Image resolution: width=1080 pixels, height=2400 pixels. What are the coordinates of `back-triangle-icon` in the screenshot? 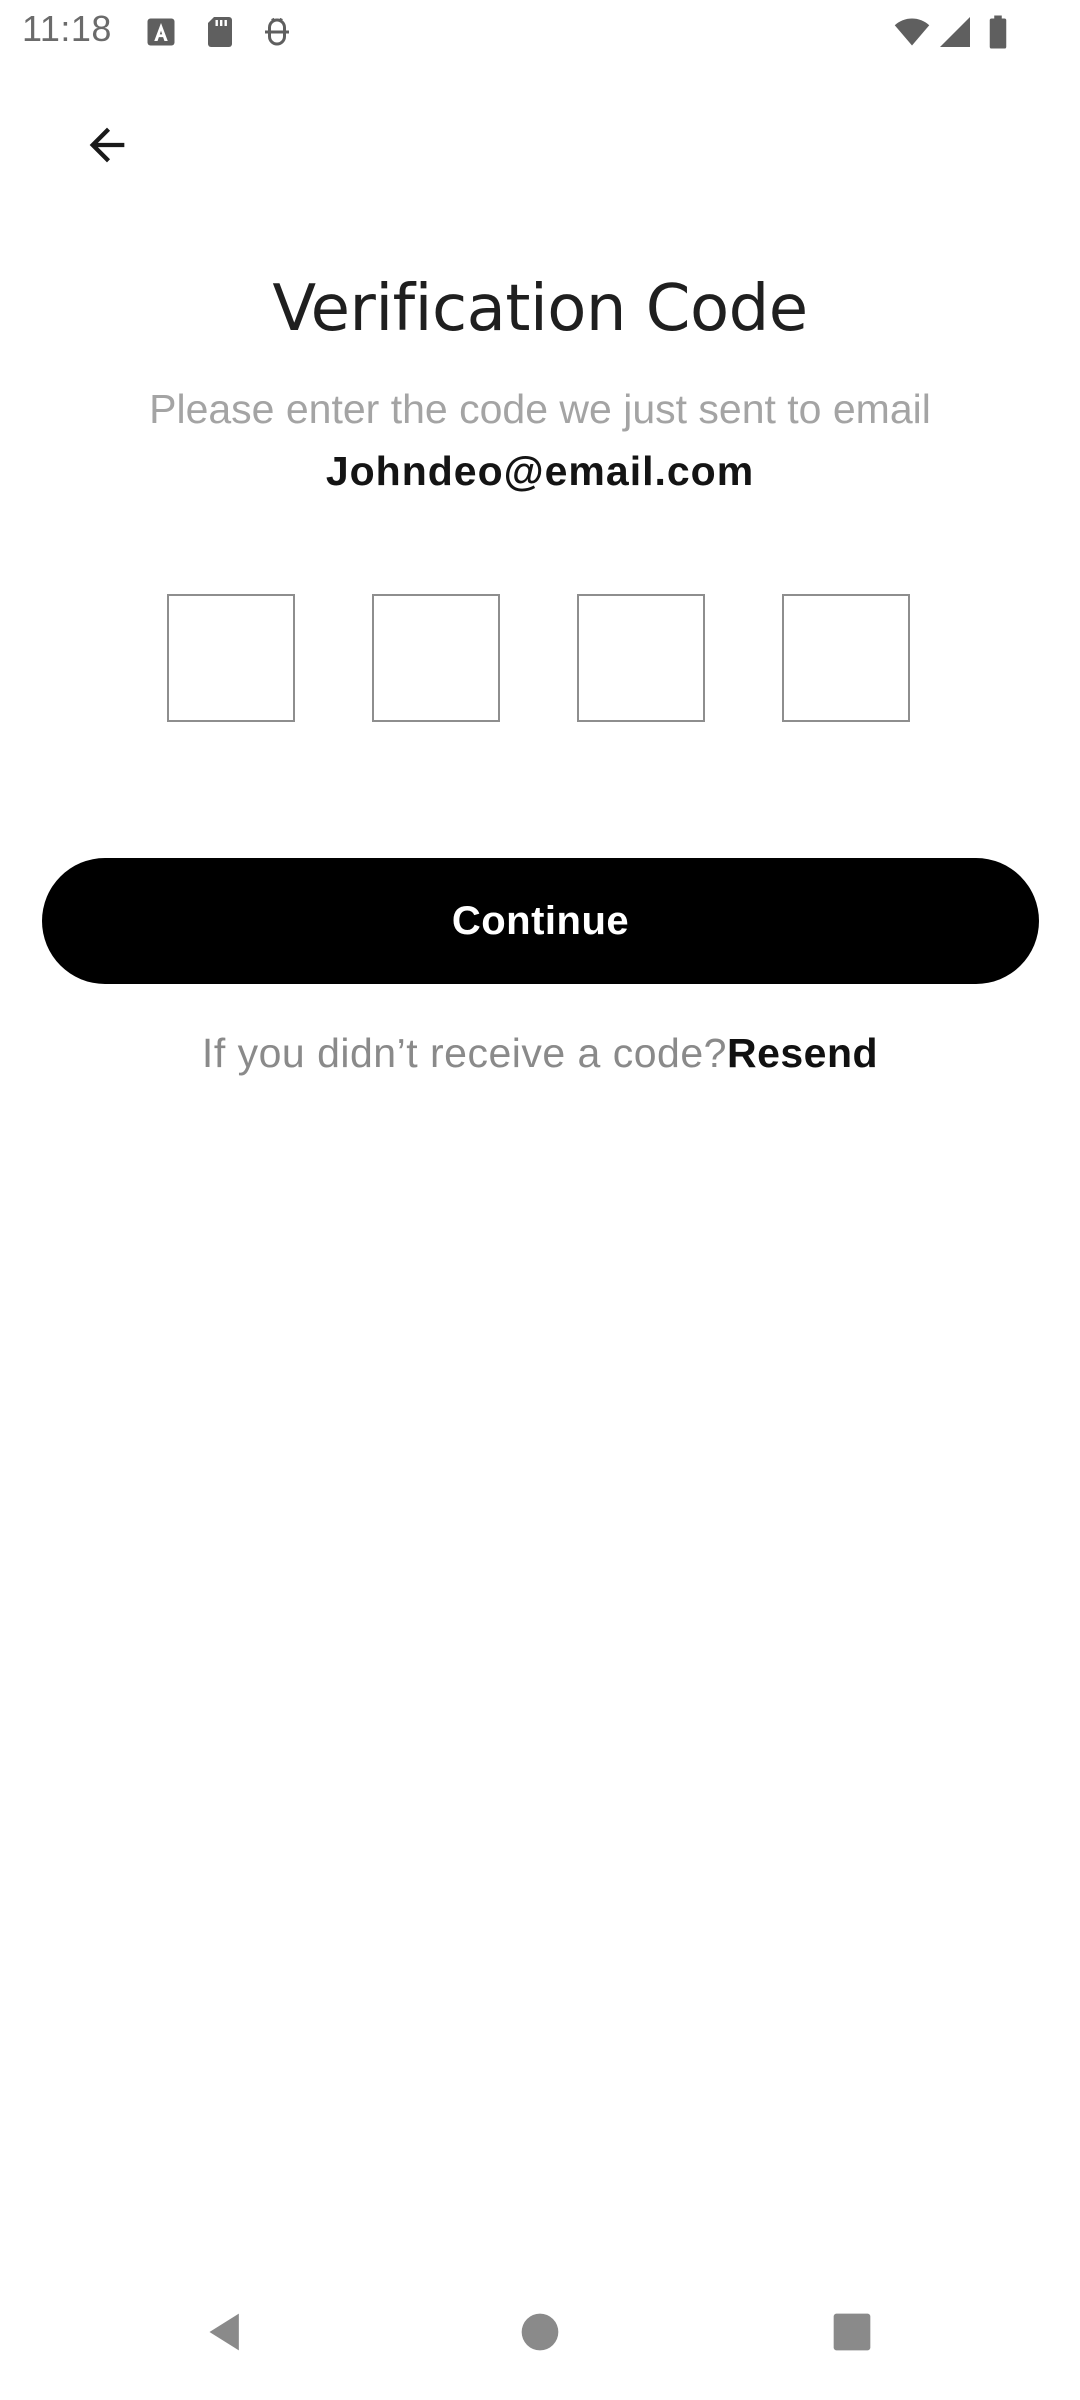 It's located at (226, 2332).